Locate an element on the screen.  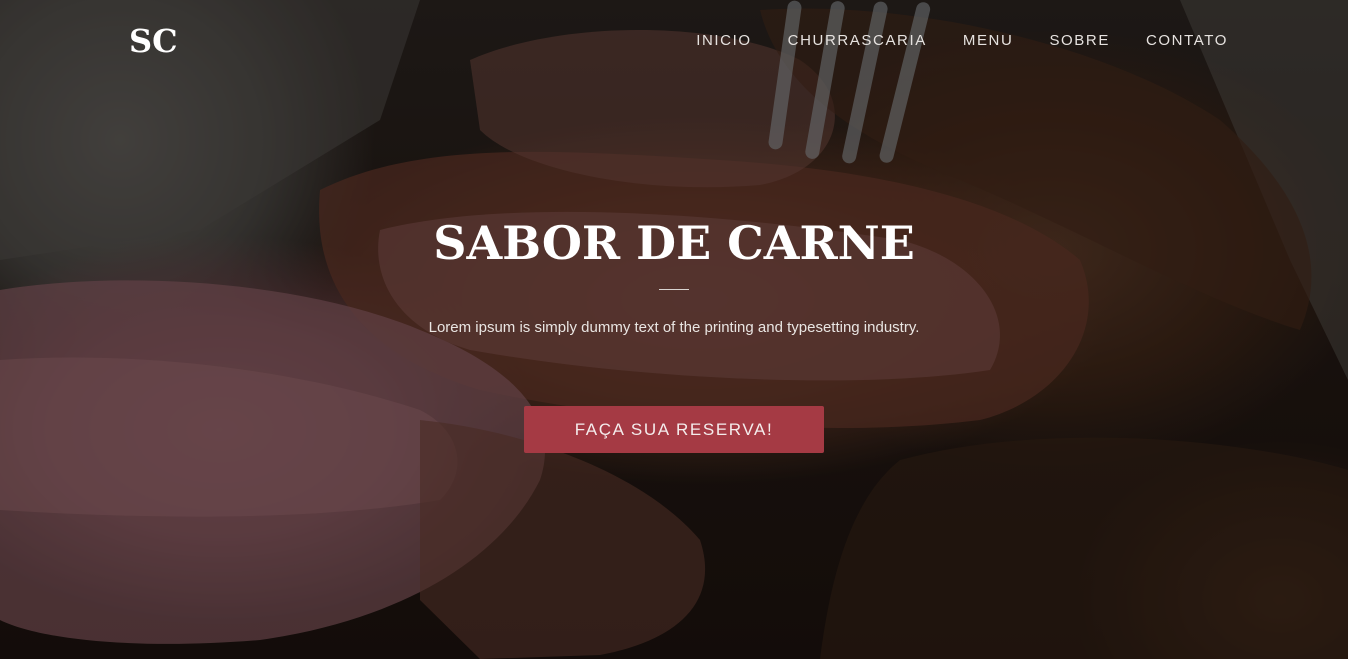
nav-item-contato: CONTATO is located at coordinates (1187, 40).